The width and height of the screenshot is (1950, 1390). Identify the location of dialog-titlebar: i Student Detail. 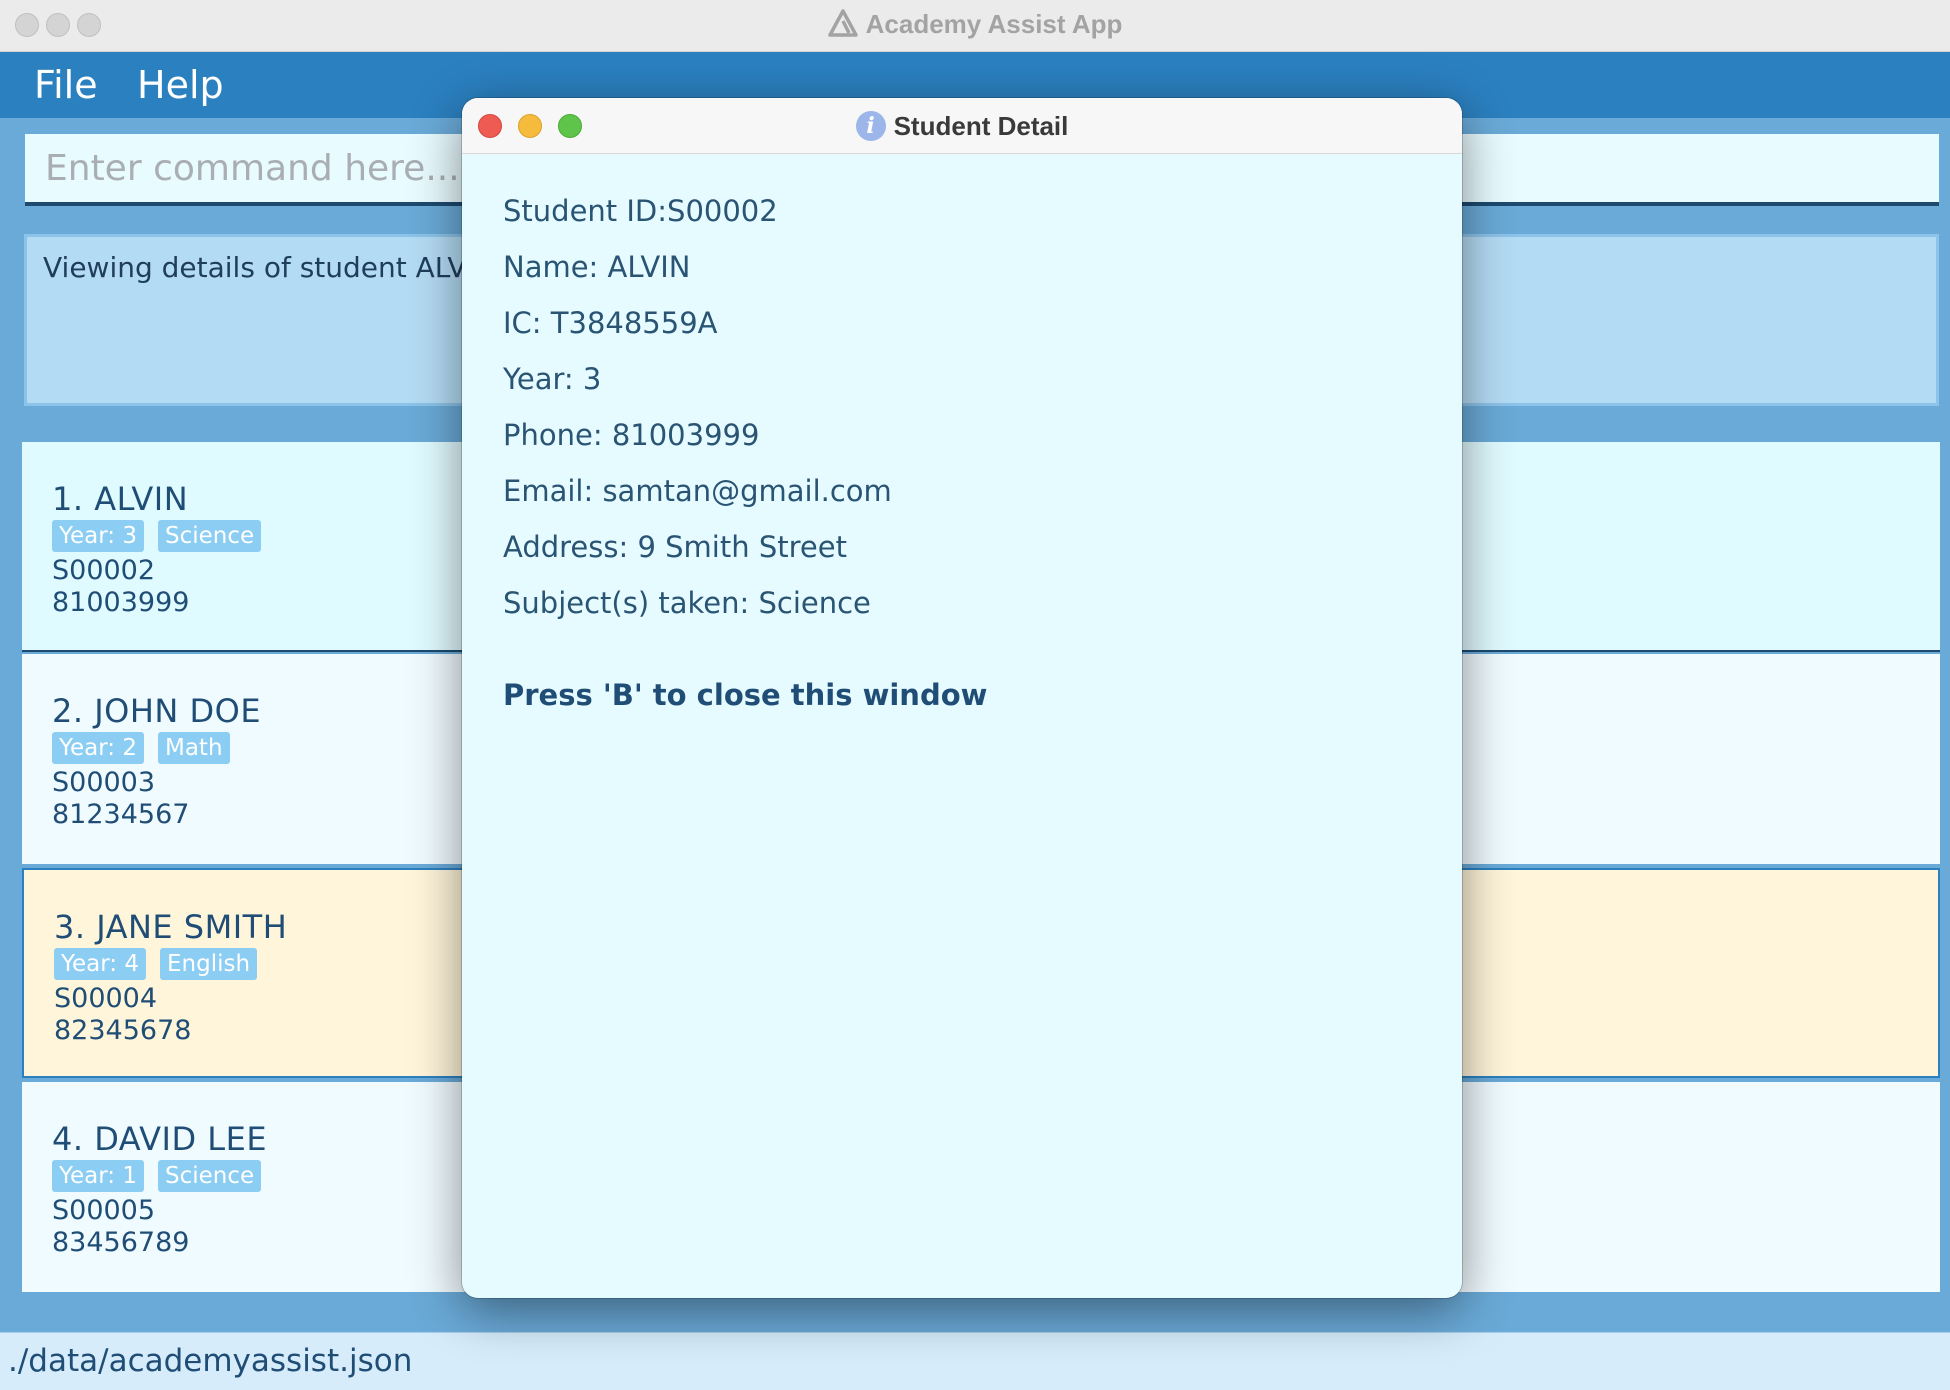
(962, 126).